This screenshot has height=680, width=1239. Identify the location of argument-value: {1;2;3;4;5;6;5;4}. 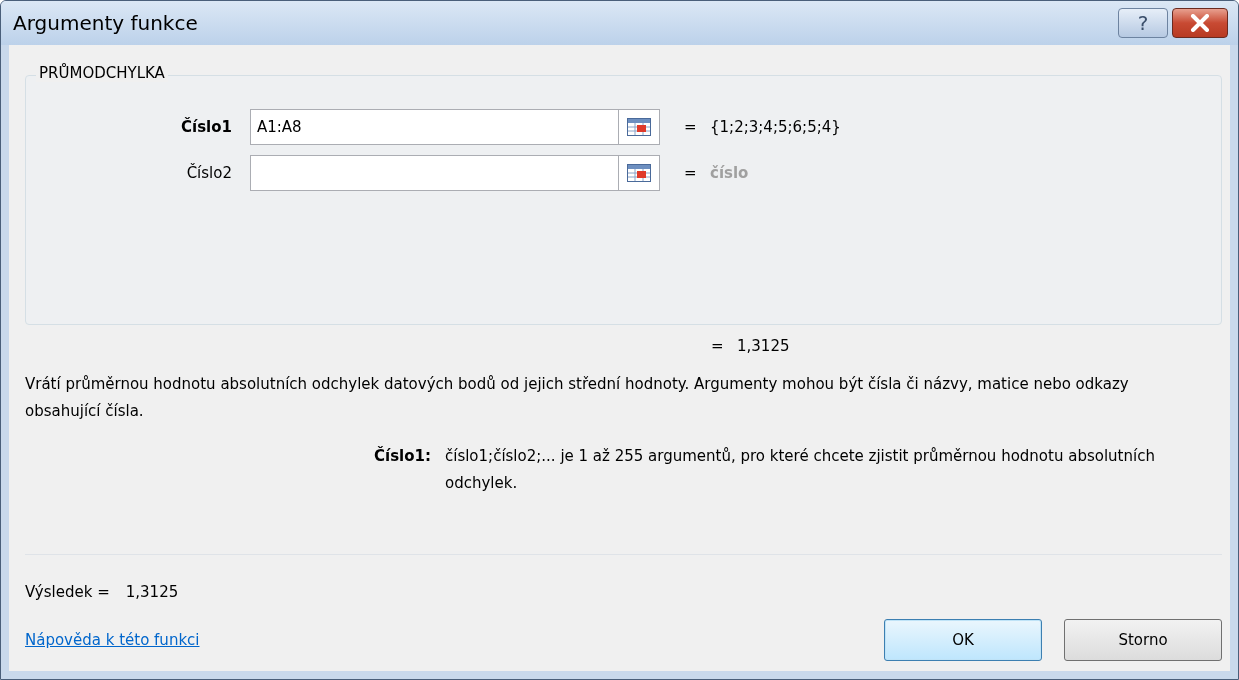
(775, 127).